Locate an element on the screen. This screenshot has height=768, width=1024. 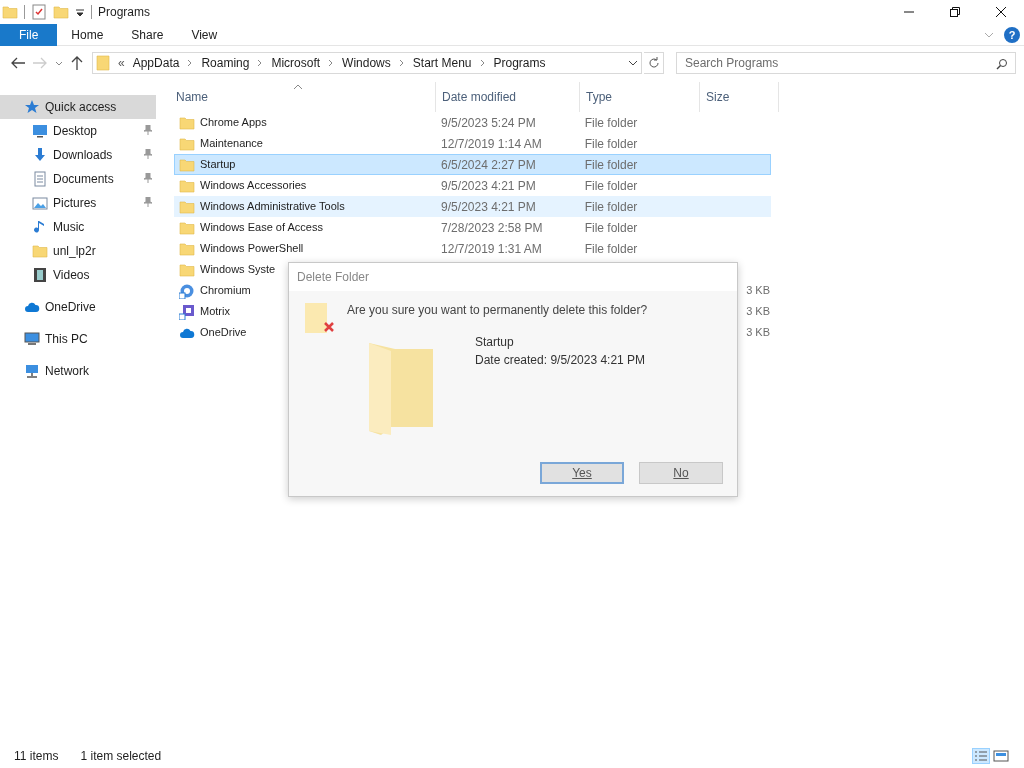
file-name: Windows Accessories is located at coordinates (253, 186).